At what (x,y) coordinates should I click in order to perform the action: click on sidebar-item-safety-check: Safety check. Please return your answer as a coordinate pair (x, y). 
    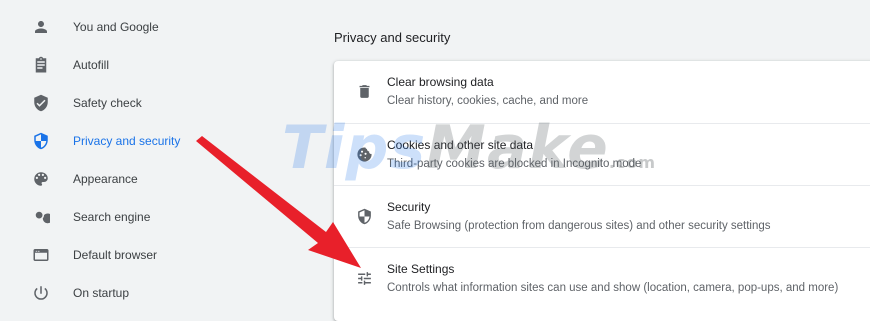
    Looking at the image, I should click on (159, 103).